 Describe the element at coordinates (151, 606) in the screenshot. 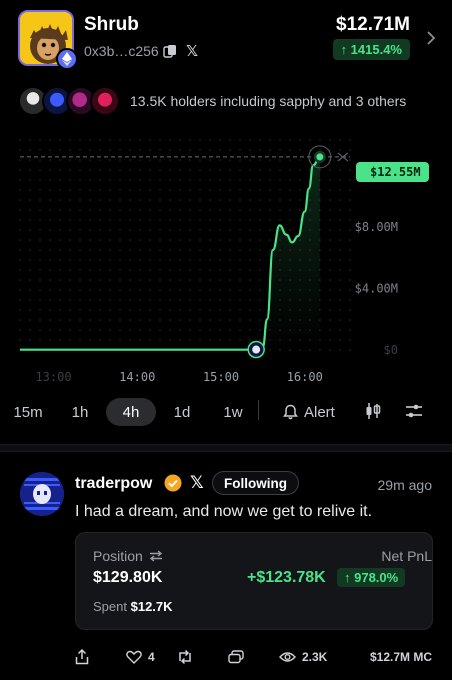

I see `spent-value: $12.7K` at that location.